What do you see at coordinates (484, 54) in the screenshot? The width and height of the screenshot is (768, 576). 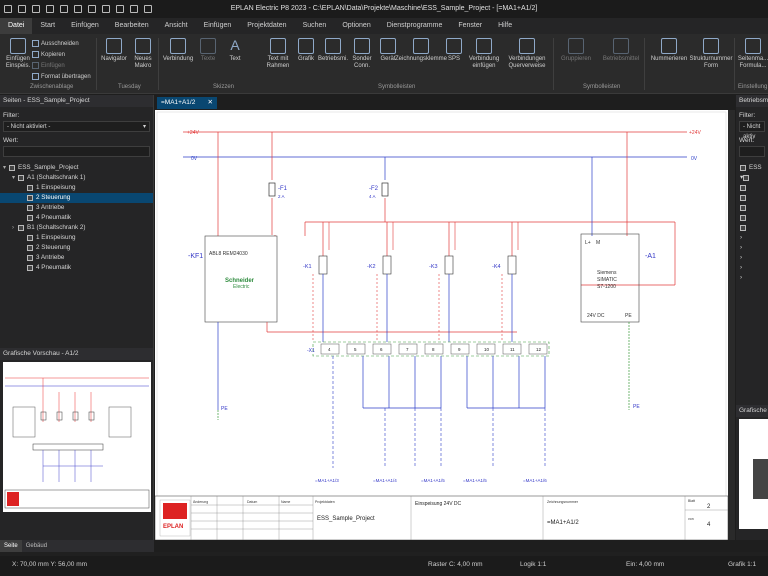 I see `insert-connection-button: Verbindung einfügen` at bounding box center [484, 54].